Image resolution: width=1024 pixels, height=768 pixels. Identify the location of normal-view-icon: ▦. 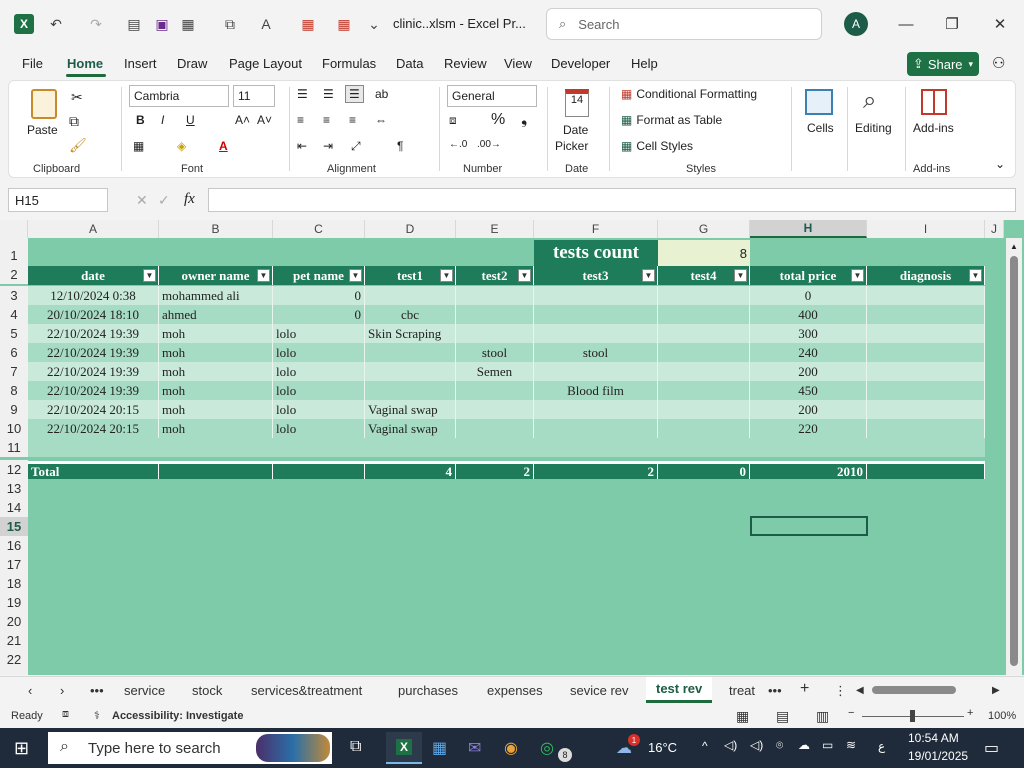
(742, 716).